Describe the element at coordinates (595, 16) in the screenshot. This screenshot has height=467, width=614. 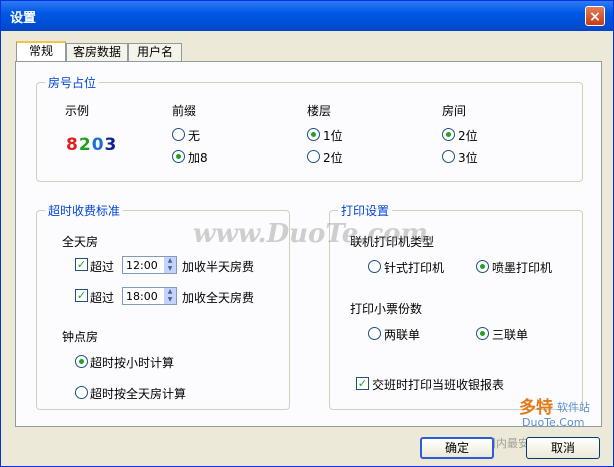
I see `close-button: ×` at that location.